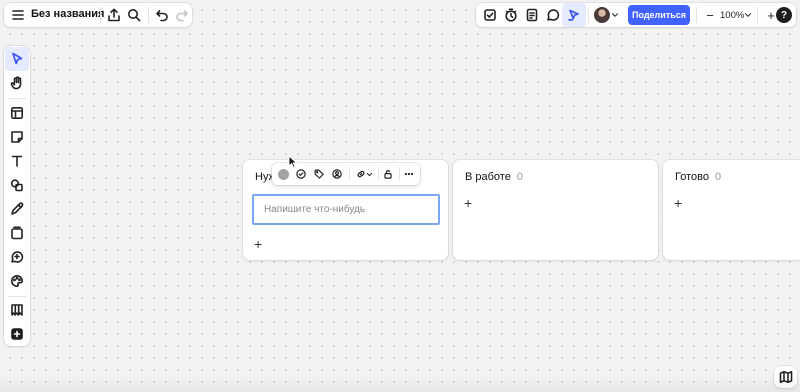 Image resolution: width=800 pixels, height=392 pixels. Describe the element at coordinates (346, 209) in the screenshot. I see `new-card-input` at that location.